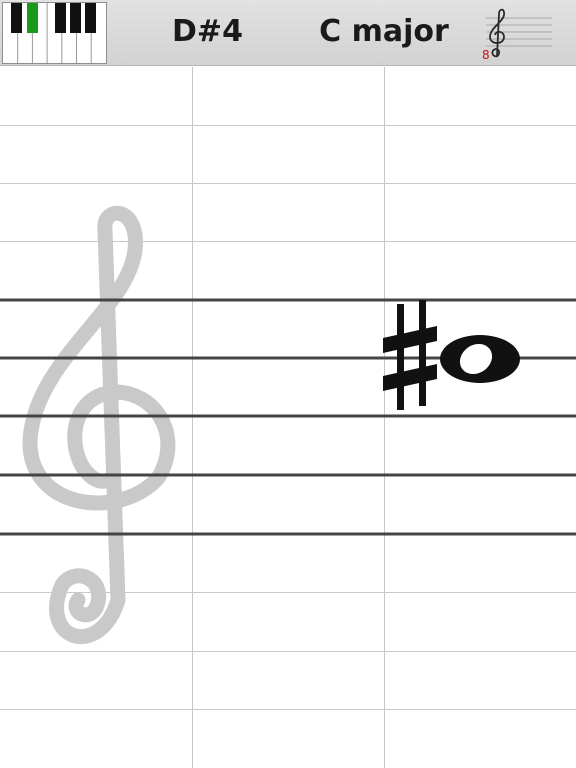 The height and width of the screenshot is (768, 576). What do you see at coordinates (480, 359) in the screenshot?
I see `whole-note` at bounding box center [480, 359].